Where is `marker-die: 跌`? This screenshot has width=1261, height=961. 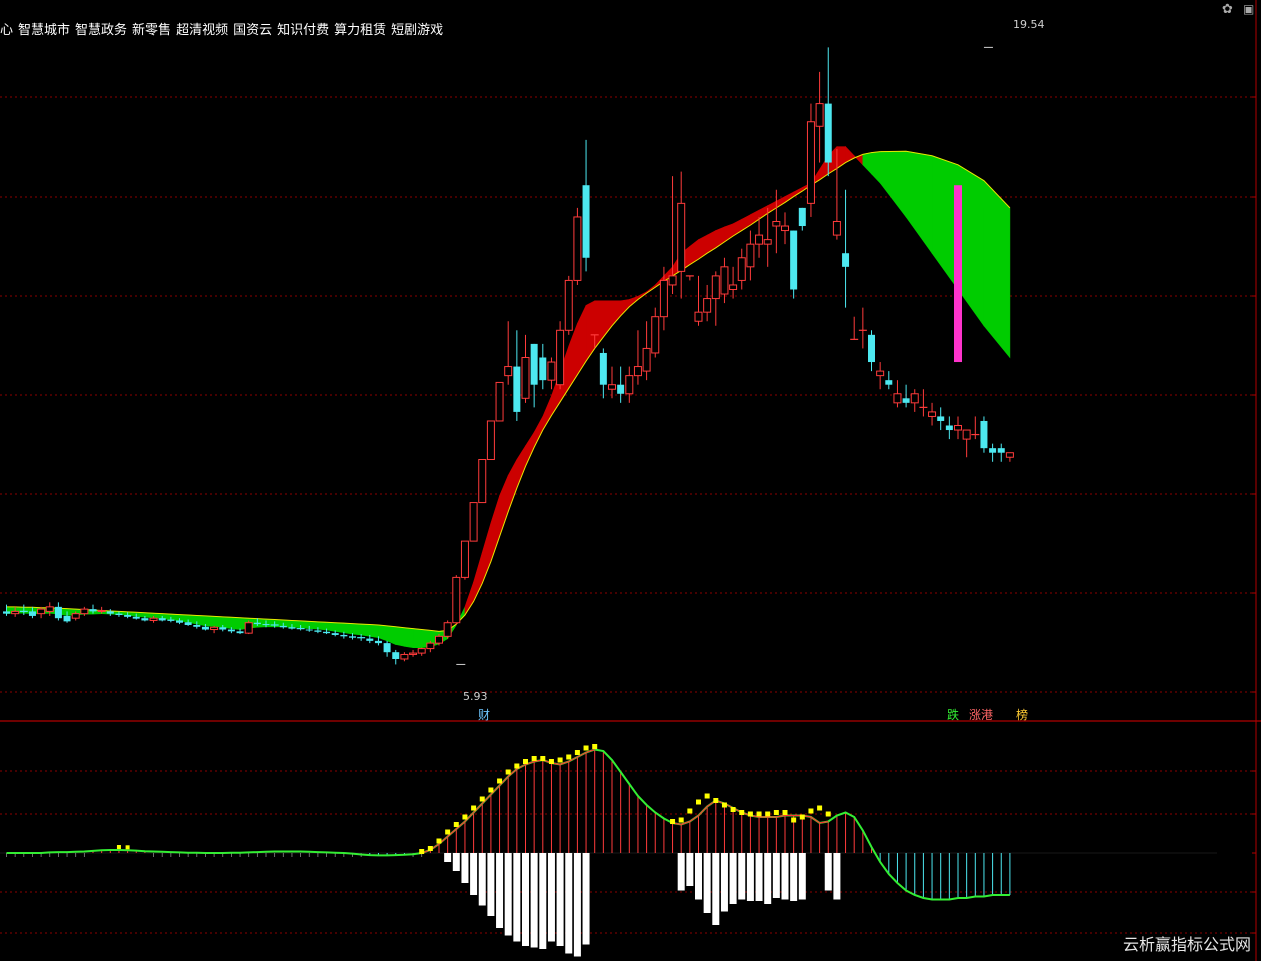
marker-die: 跌 is located at coordinates (953, 714).